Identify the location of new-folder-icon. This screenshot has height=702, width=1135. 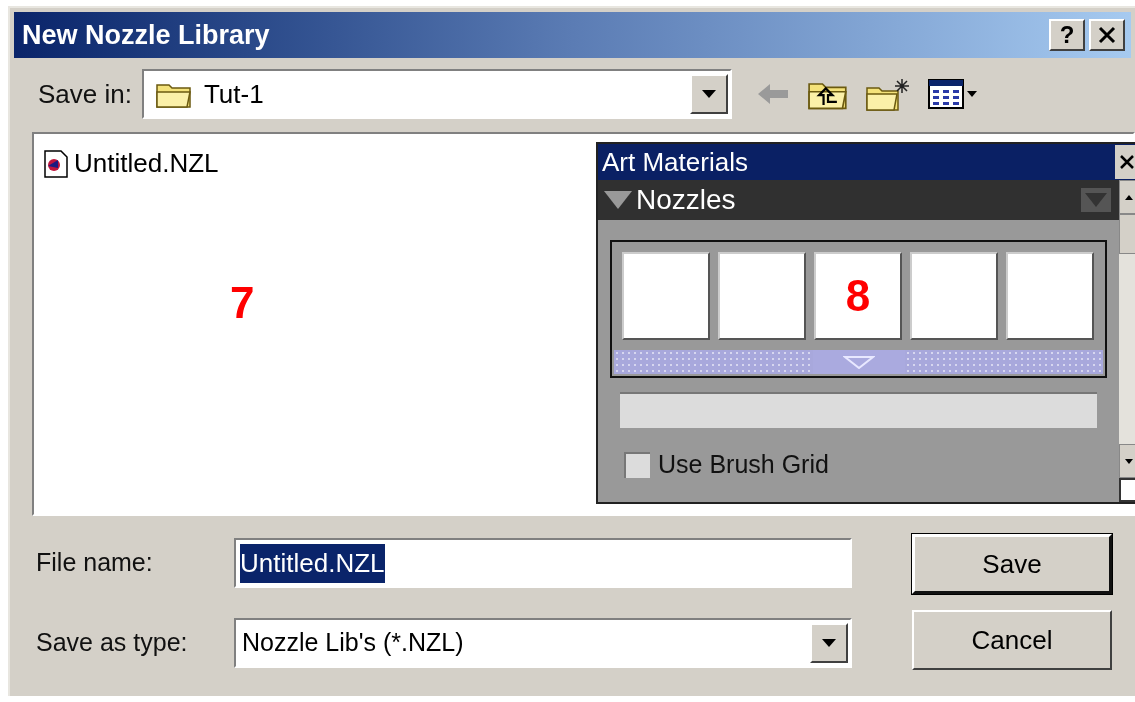
(887, 94).